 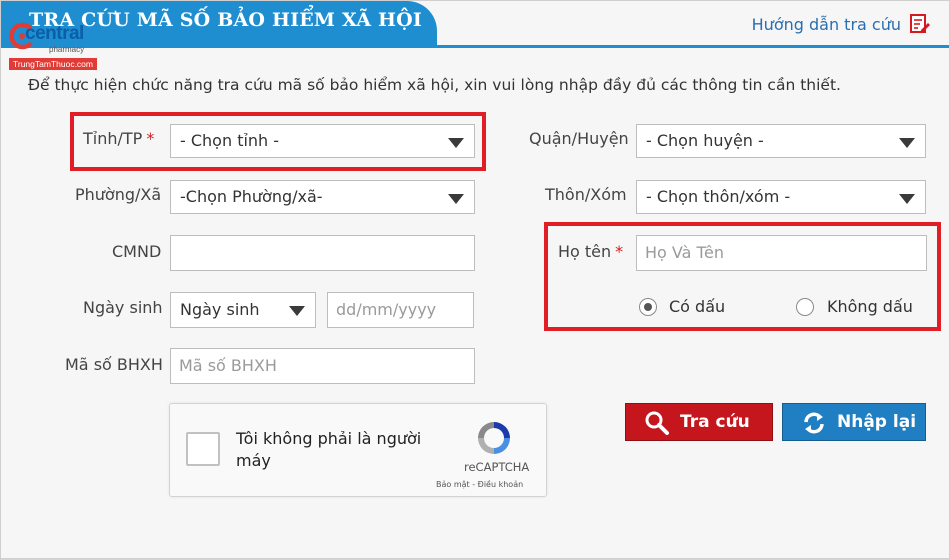 What do you see at coordinates (137, 251) in the screenshot?
I see `id-card-label: CMND` at bounding box center [137, 251].